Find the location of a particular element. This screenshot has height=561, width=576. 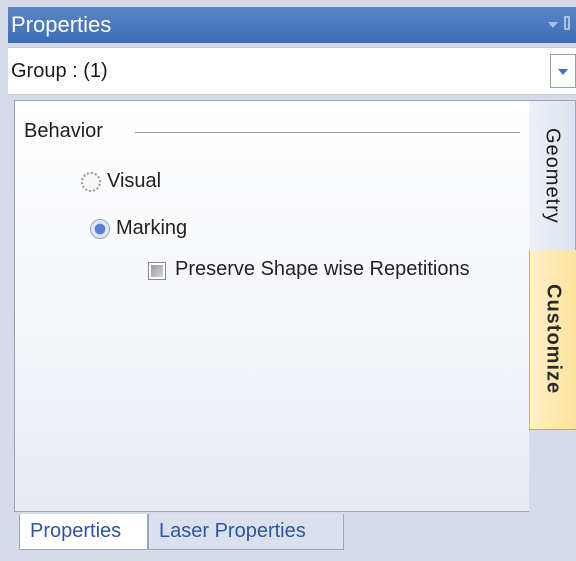

radio-visual: Visual is located at coordinates (121, 181).